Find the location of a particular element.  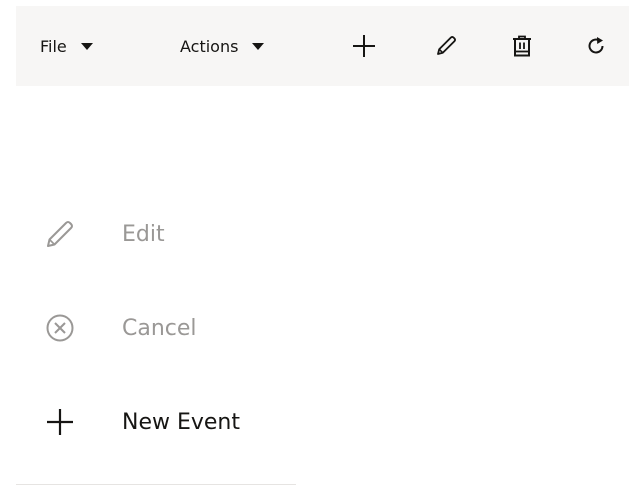

file-menu-button: File is located at coordinates (66, 46).